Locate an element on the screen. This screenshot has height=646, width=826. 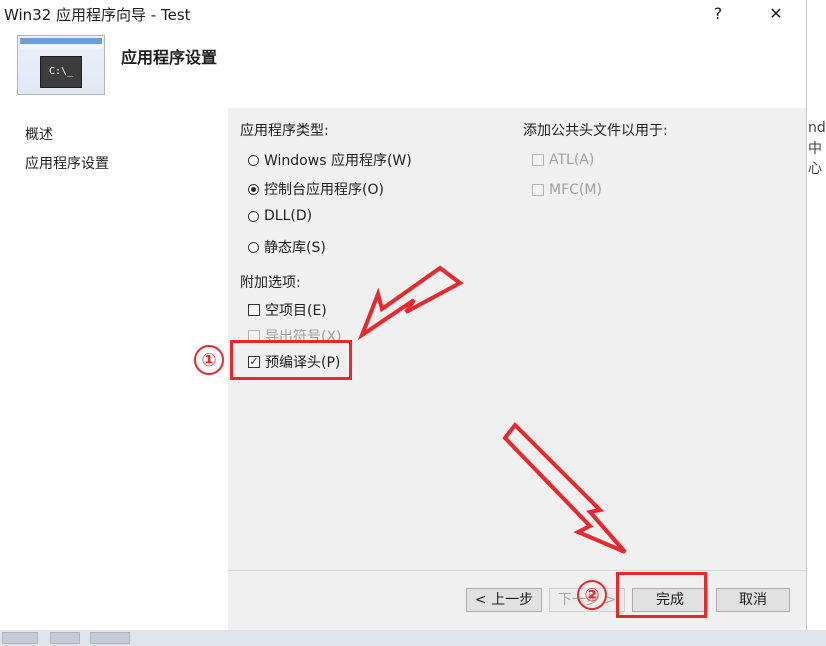
console-app-thumbnail-icon: C:\_ is located at coordinates (61, 65).